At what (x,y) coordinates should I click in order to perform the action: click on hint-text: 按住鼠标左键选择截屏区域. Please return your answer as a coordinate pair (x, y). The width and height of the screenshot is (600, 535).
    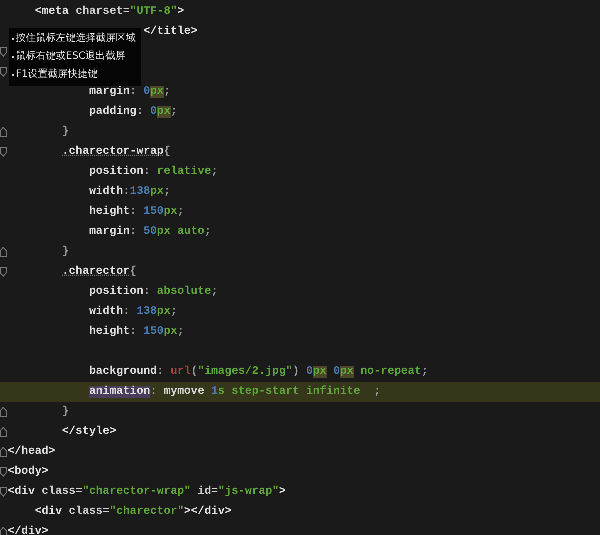
    Looking at the image, I should click on (76, 39).